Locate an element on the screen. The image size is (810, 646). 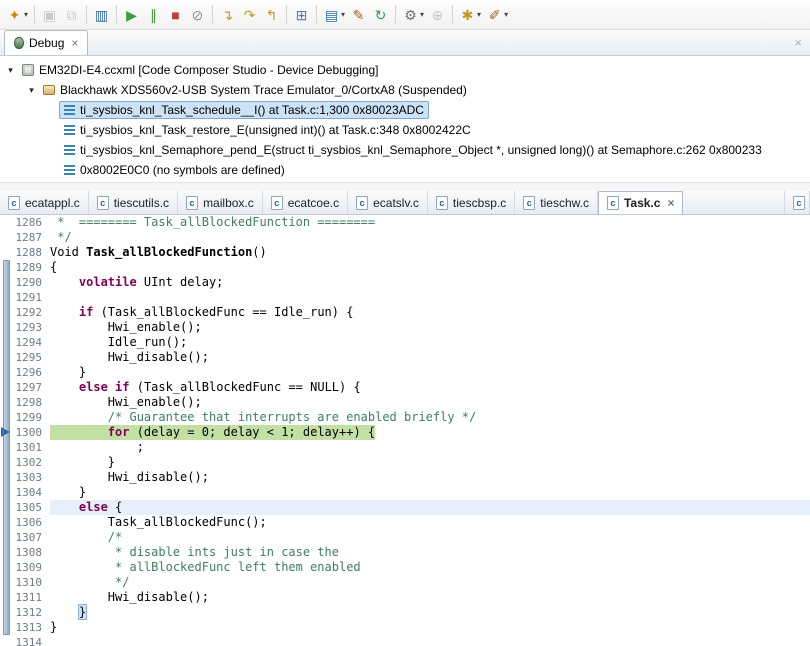
view-tab-debug: Debug × is located at coordinates (46, 42).